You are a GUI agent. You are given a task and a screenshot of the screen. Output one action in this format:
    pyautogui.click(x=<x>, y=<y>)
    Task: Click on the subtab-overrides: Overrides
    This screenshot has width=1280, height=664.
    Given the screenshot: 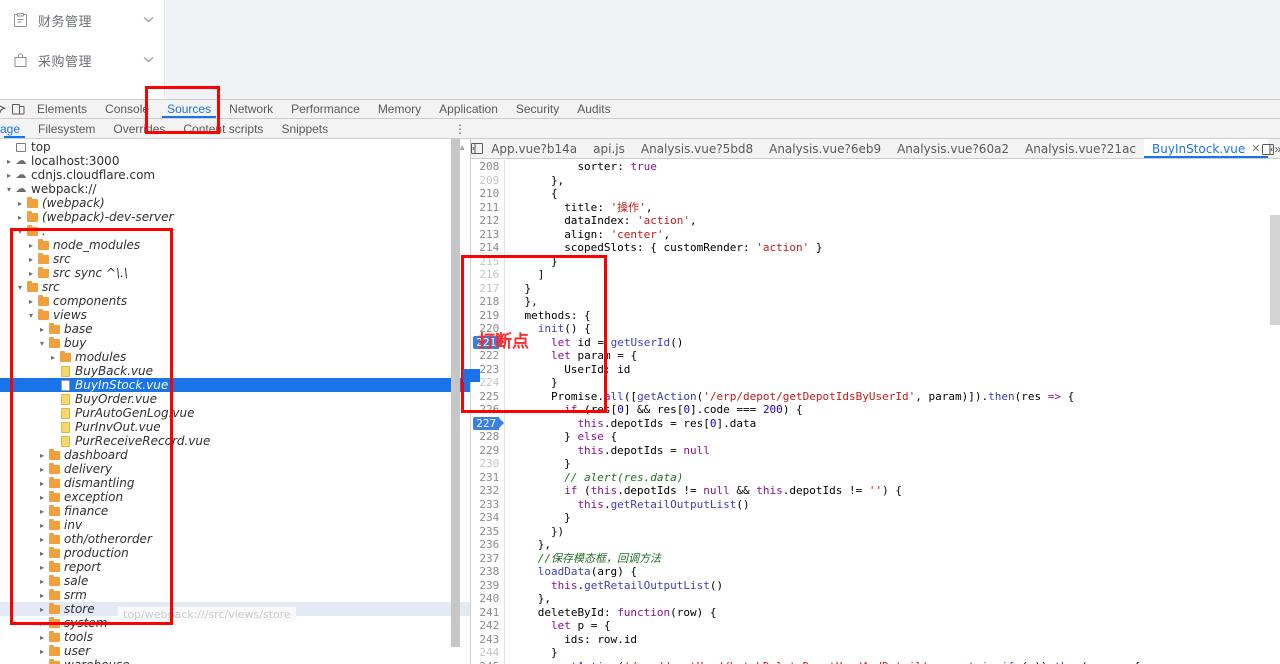 What is the action you would take?
    pyautogui.click(x=139, y=128)
    